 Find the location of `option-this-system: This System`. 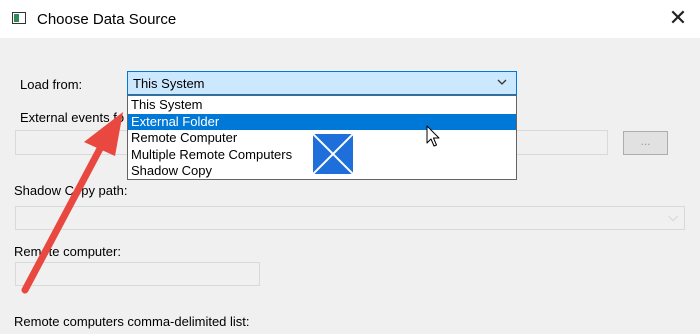

option-this-system: This System is located at coordinates (322, 105).